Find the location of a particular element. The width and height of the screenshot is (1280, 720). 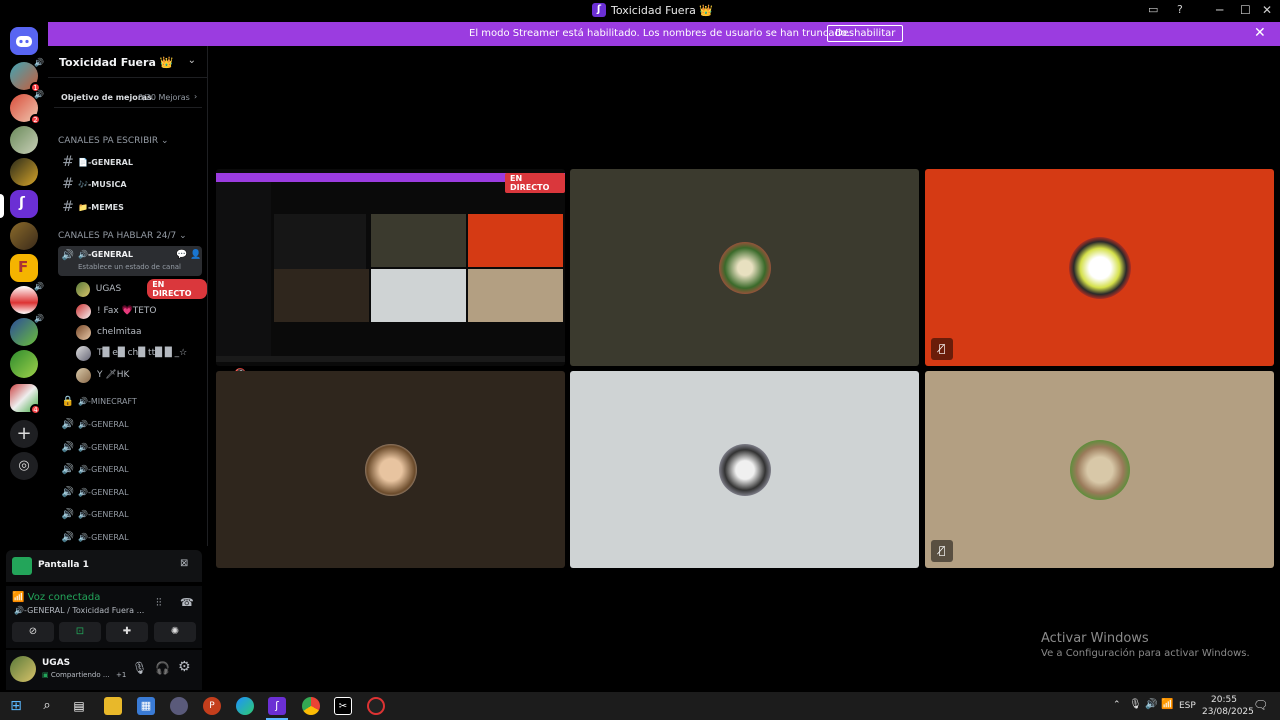

video-tile-chelmitaa is located at coordinates (390, 469).